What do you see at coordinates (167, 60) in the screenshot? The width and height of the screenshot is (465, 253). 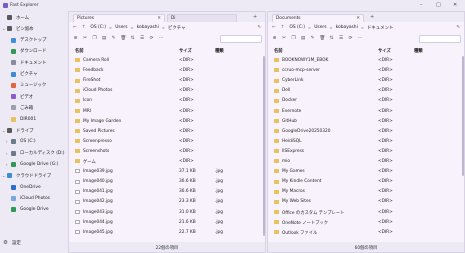 I see `file-row: Camera Roll <DIR>` at bounding box center [167, 60].